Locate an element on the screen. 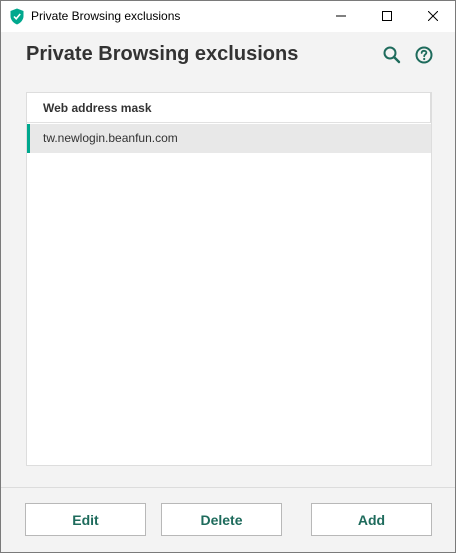 This screenshot has height=553, width=456. close-button is located at coordinates (432, 16).